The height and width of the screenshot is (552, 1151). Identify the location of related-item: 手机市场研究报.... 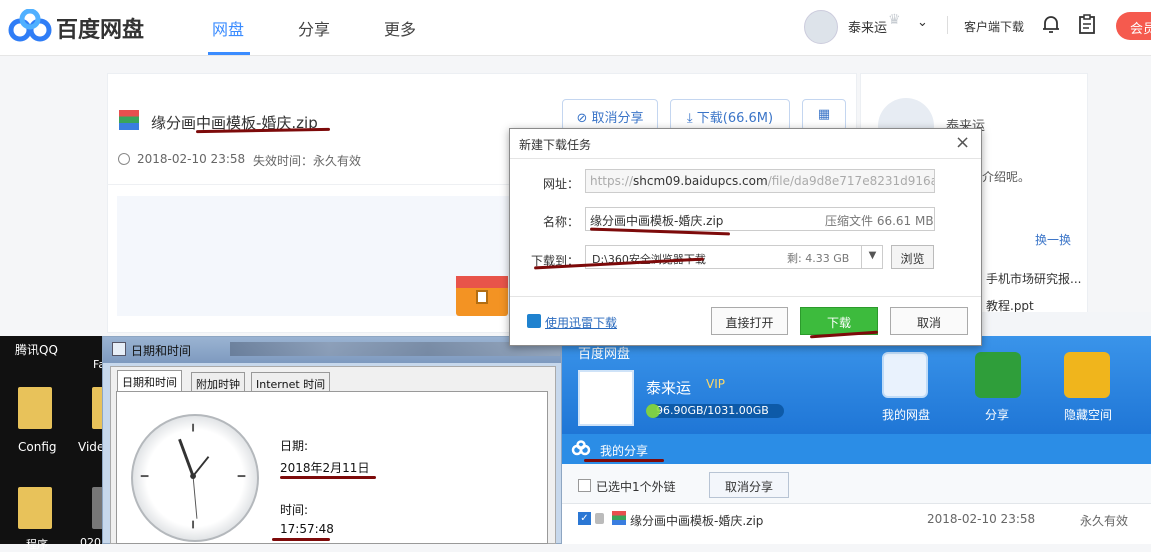
(1033, 278).